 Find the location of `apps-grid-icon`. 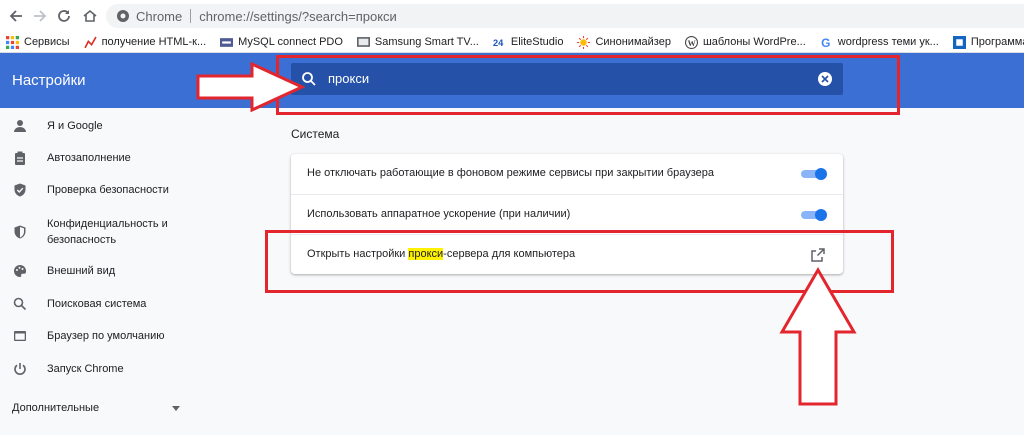

apps-grid-icon is located at coordinates (12, 42).